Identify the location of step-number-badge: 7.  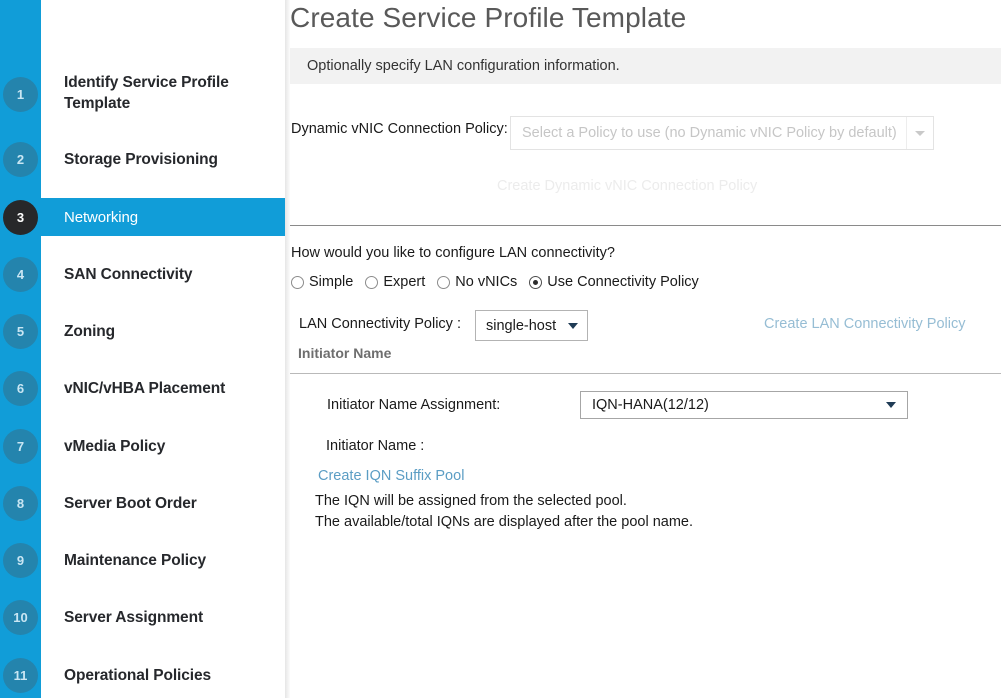
(20, 446).